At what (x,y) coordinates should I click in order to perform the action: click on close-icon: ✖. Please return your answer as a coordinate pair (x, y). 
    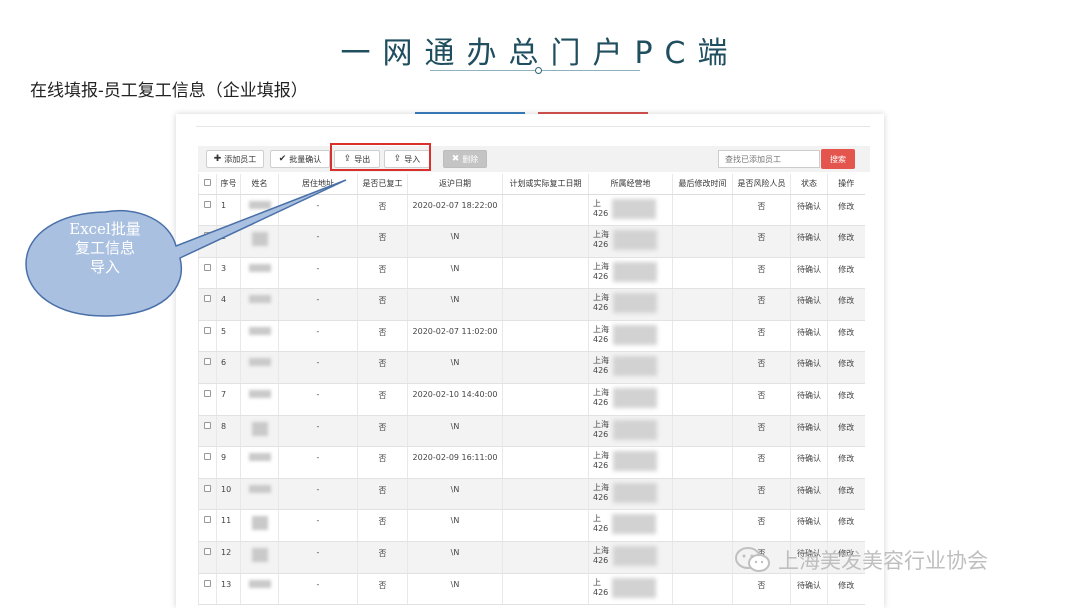
    Looking at the image, I should click on (455, 159).